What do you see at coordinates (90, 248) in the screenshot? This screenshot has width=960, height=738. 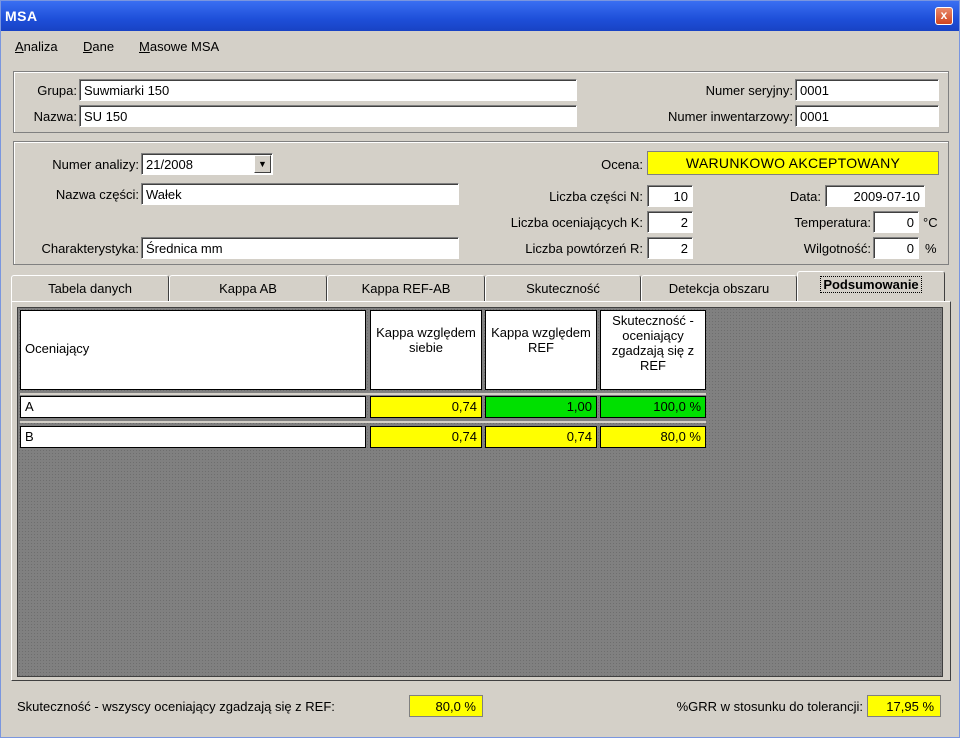 I see `characteristic-label: Charakterystyka:` at bounding box center [90, 248].